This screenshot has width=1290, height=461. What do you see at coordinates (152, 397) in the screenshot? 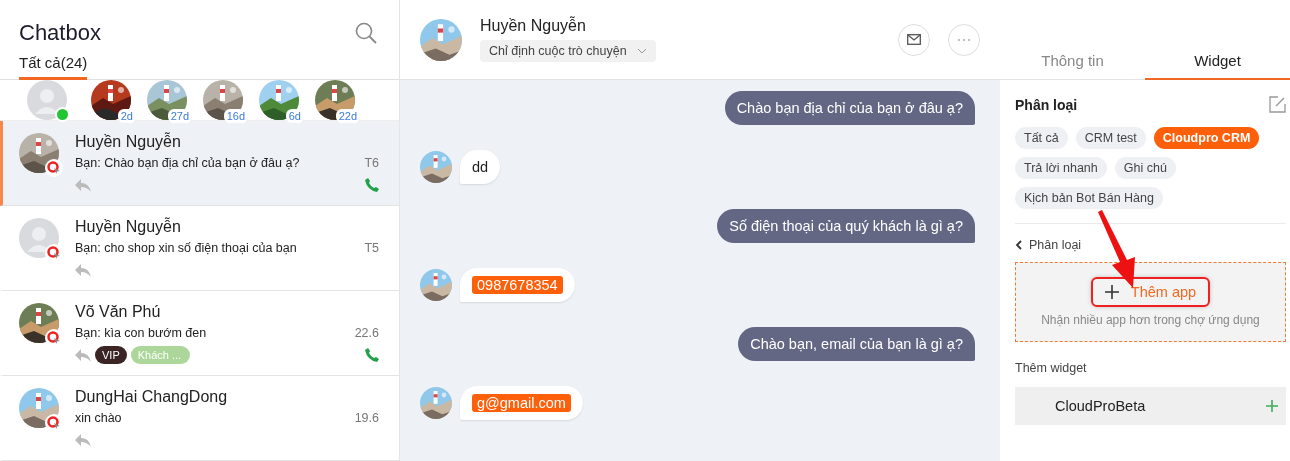
I see `contact-name: DungHai ChangDong` at bounding box center [152, 397].